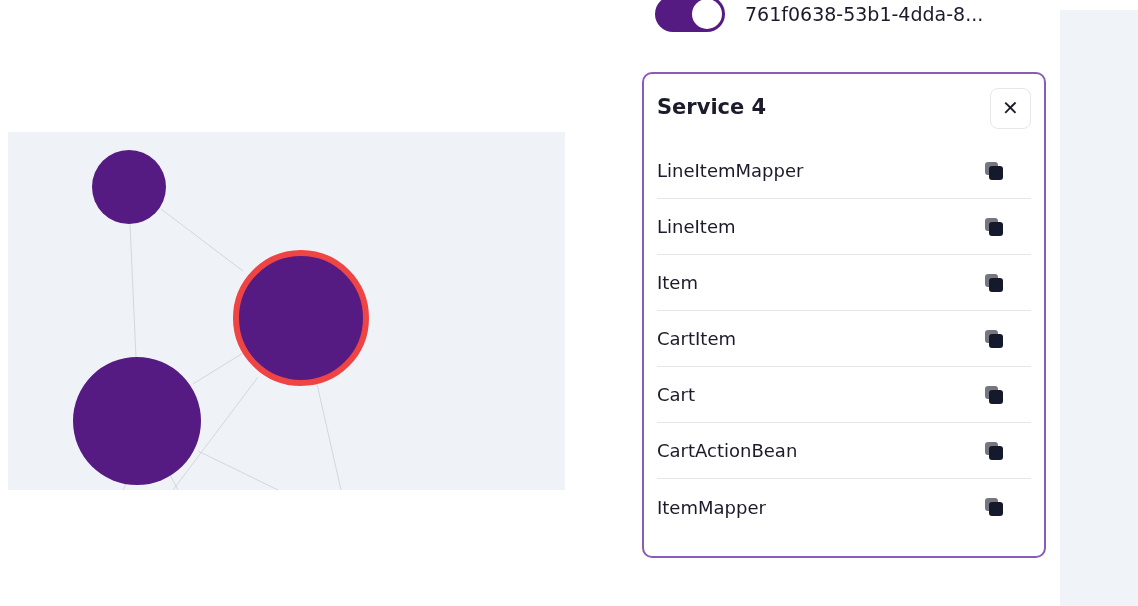 The image size is (1138, 606). Describe the element at coordinates (124, 486) in the screenshot. I see `edge-line` at that location.